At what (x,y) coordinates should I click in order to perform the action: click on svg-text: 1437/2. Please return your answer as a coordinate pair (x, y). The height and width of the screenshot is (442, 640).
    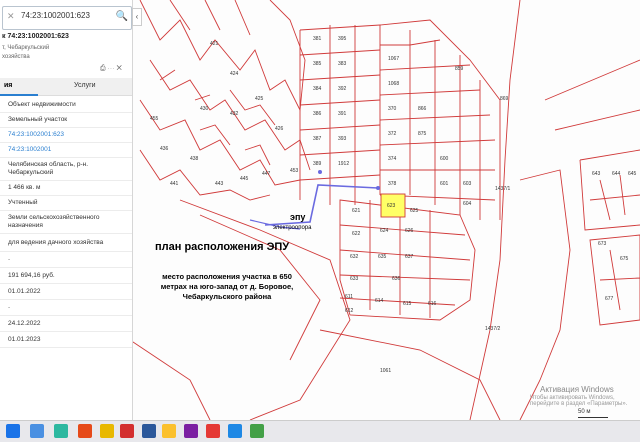
    Looking at the image, I should click on (493, 329).